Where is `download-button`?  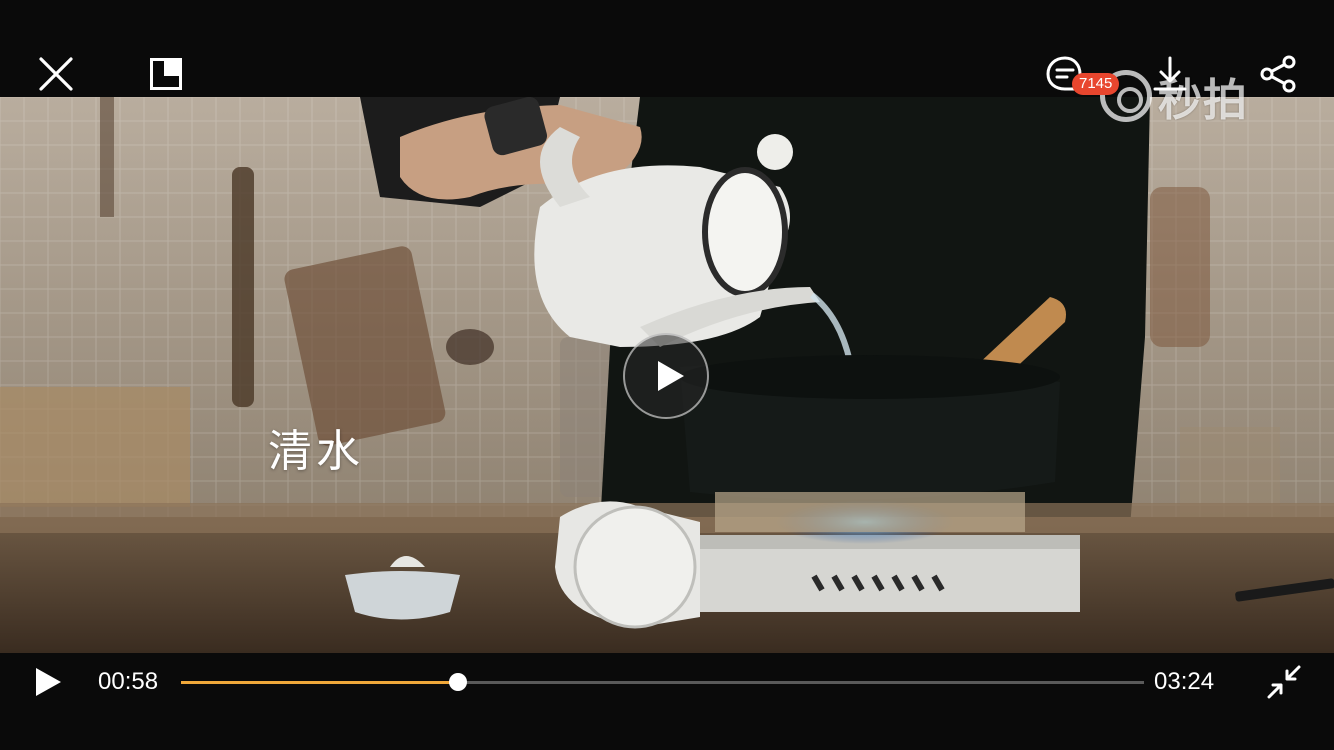 download-button is located at coordinates (1170, 74).